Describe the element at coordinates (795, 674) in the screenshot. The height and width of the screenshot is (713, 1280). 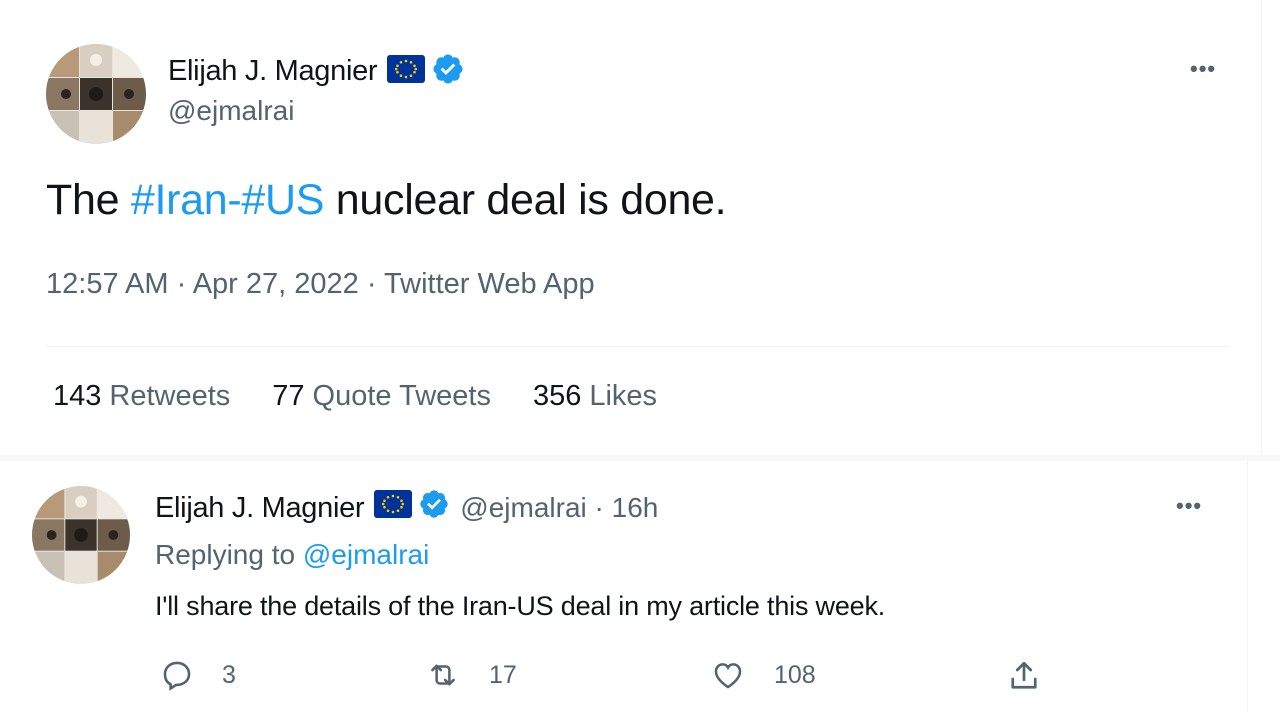
I see `like-count: 108` at that location.